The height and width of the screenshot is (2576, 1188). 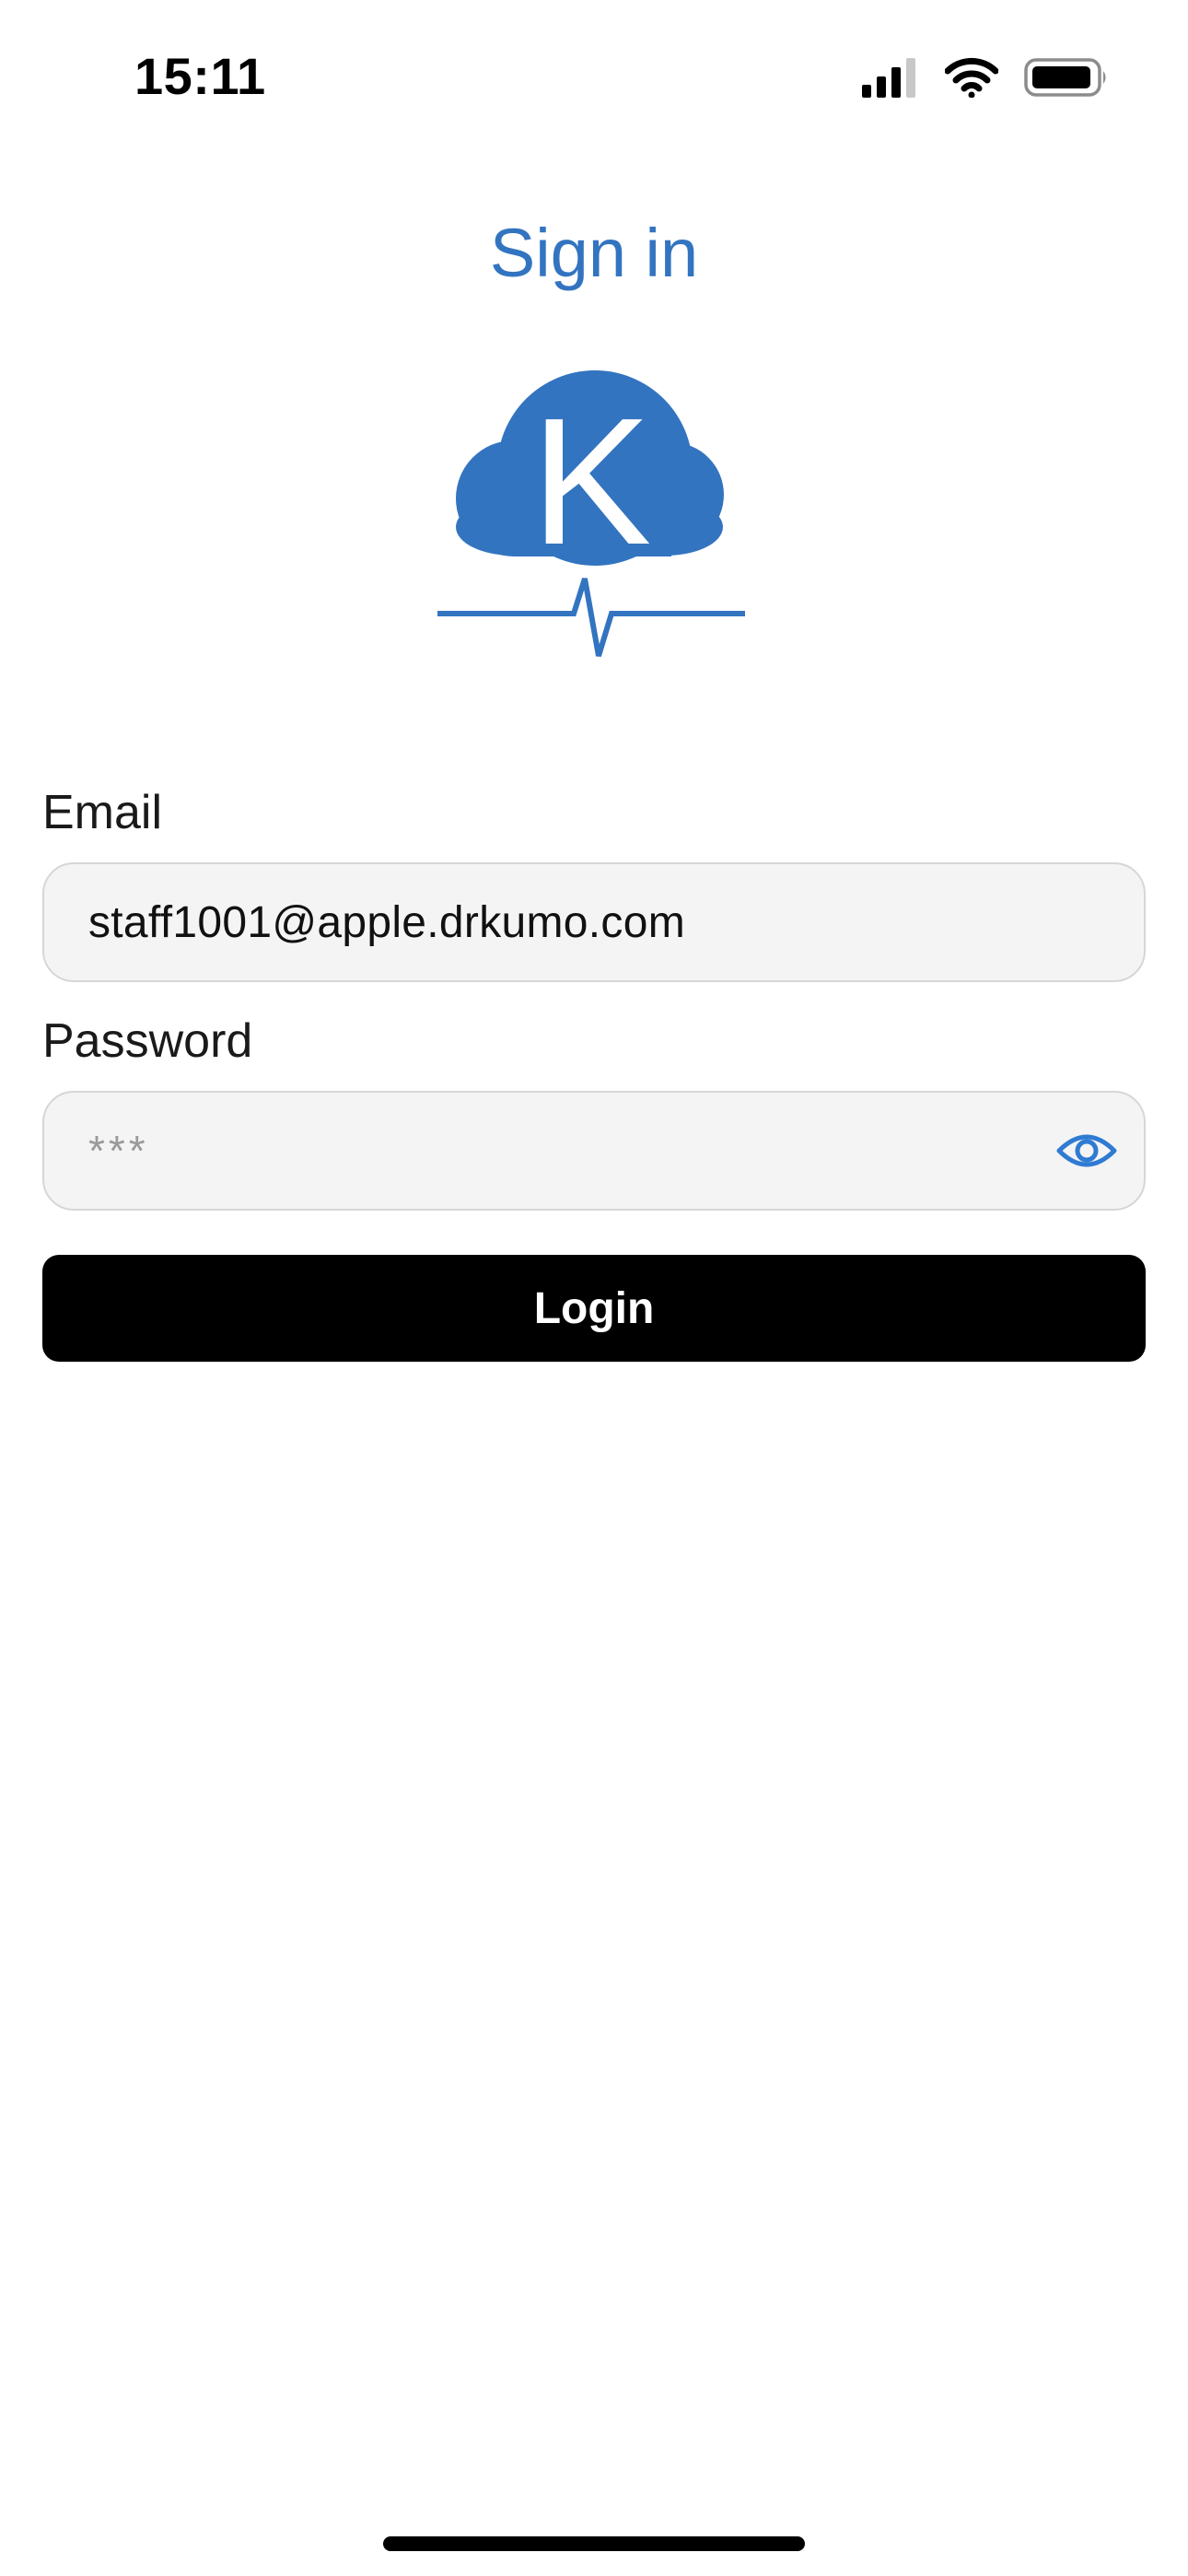 I want to click on email-value: staff1001@apple.drkumo.com, so click(x=386, y=922).